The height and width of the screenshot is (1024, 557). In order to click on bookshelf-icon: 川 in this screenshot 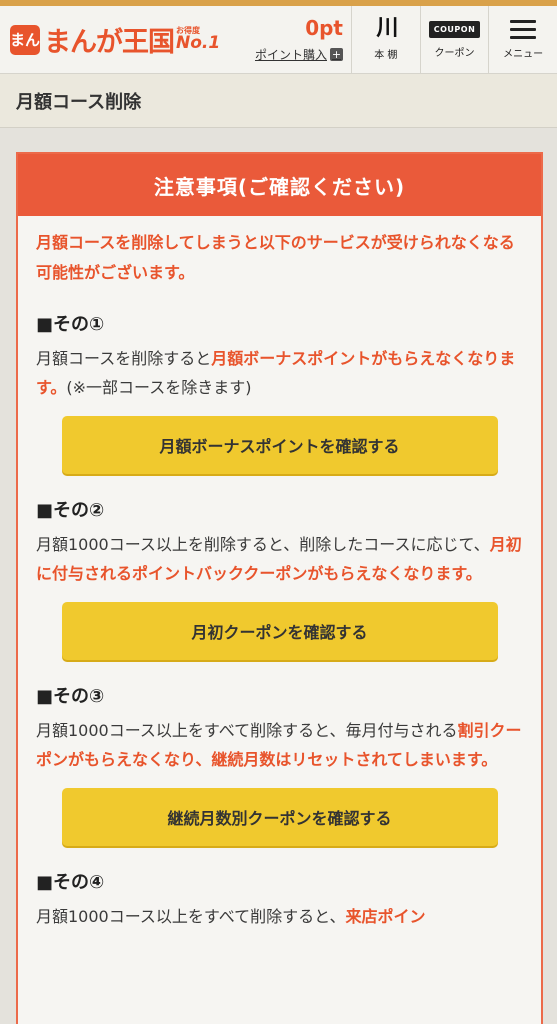, I will do `click(387, 28)`.